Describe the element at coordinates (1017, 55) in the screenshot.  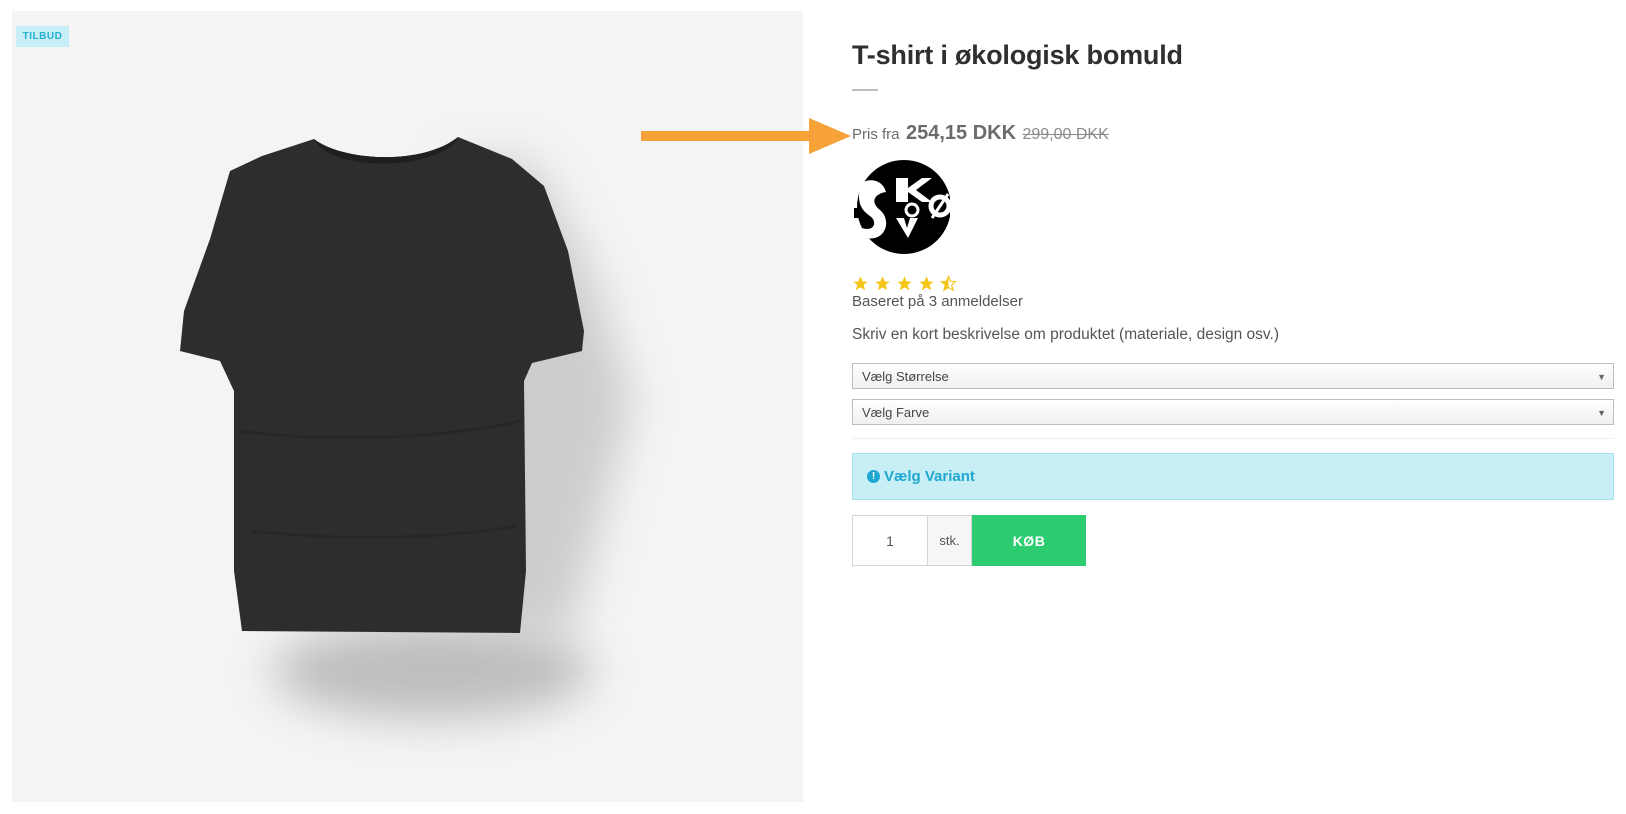
I see `product-title: T-shirt i økologisk bomuld` at that location.